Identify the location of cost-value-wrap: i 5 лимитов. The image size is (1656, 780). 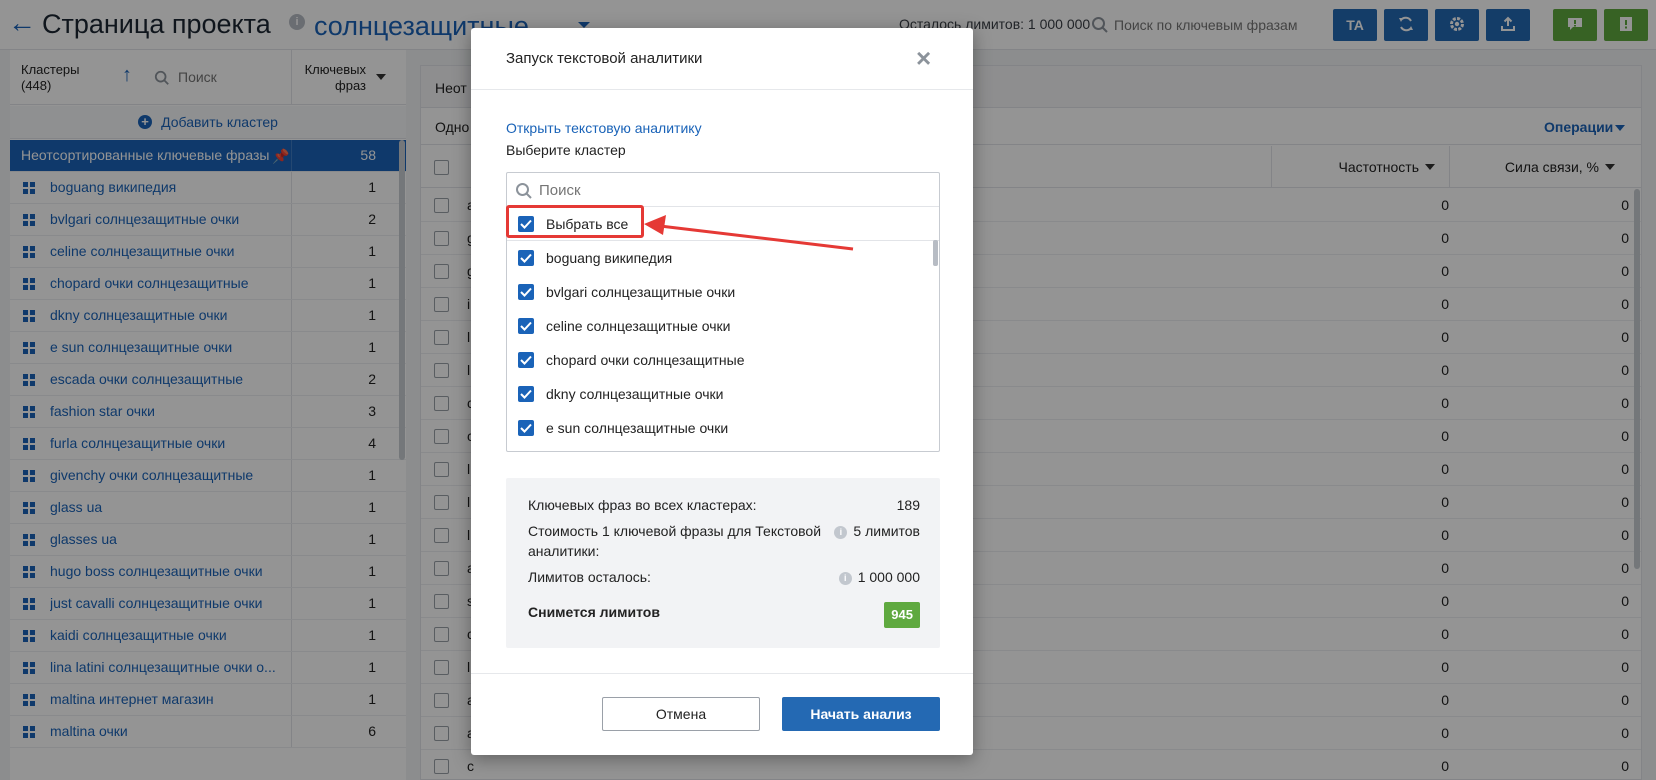
(877, 531).